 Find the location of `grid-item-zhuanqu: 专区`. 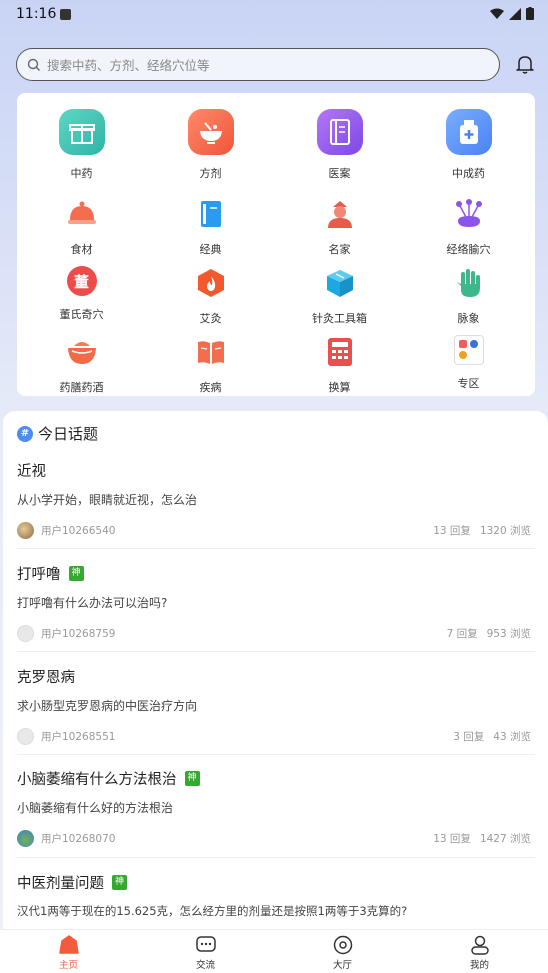

grid-item-zhuanqu: 专区 is located at coordinates (468, 363).